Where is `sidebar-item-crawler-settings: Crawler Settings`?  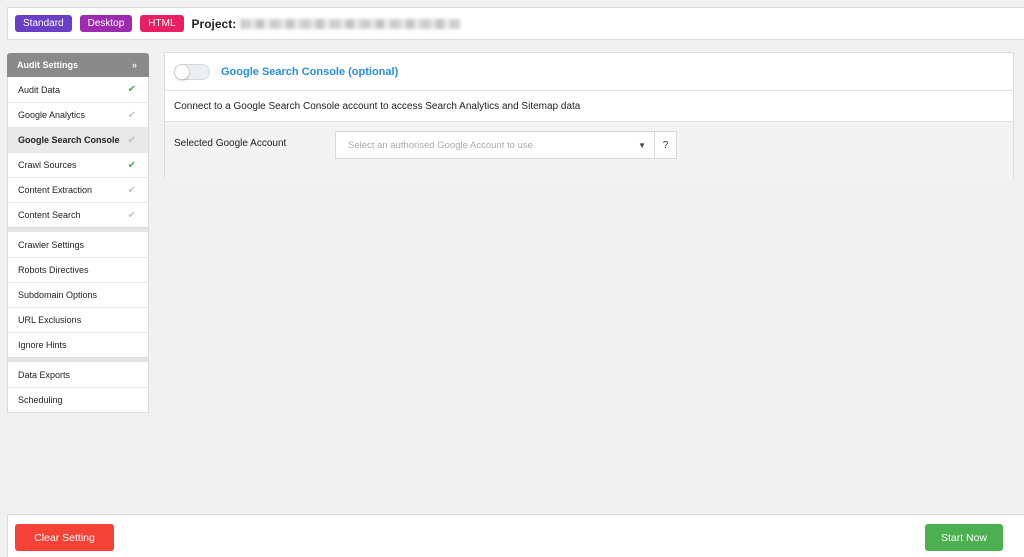 sidebar-item-crawler-settings: Crawler Settings is located at coordinates (78, 244).